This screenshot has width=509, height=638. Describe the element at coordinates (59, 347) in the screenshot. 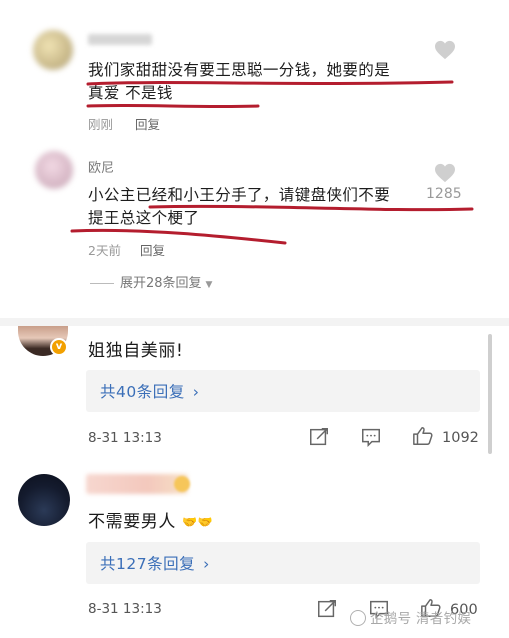

I see `verified-badge: v` at that location.